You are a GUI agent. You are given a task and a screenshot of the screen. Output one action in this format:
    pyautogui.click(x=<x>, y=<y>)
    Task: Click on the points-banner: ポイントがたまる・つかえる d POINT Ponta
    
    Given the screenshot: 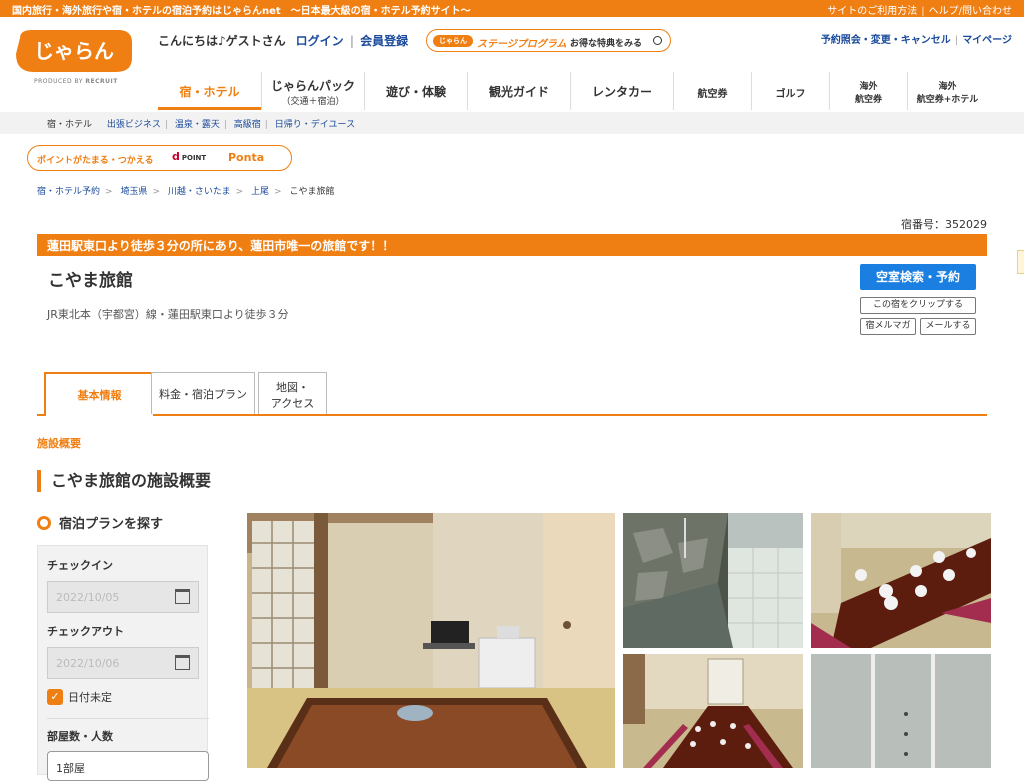 What is the action you would take?
    pyautogui.click(x=159, y=158)
    